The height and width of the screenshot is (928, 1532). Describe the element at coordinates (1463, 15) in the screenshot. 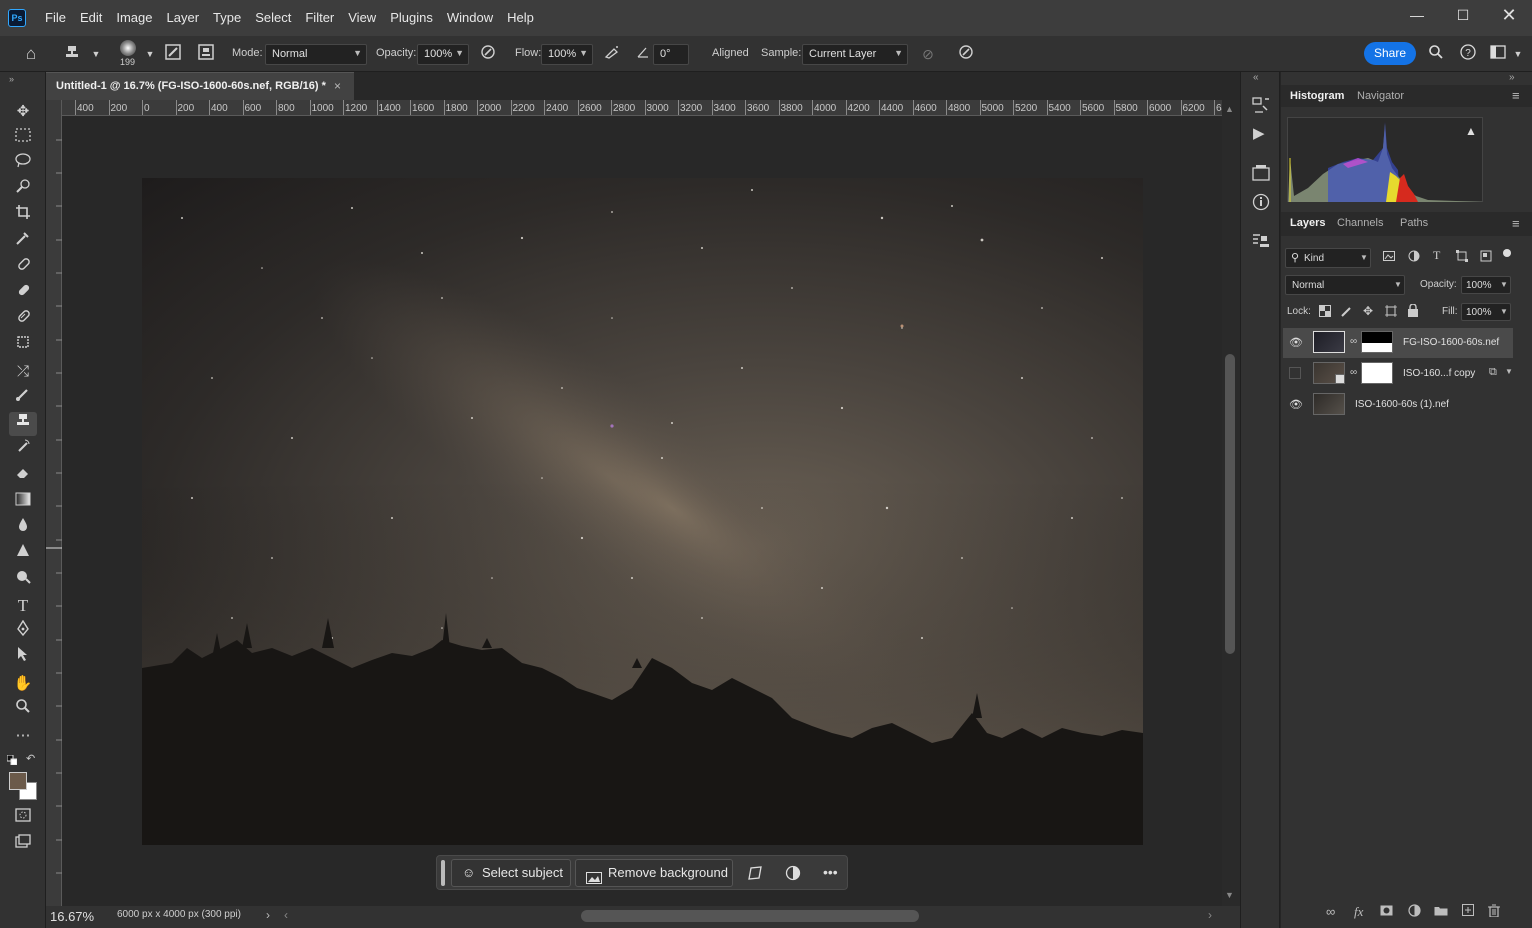

I see `maximize-icon: ☐` at that location.